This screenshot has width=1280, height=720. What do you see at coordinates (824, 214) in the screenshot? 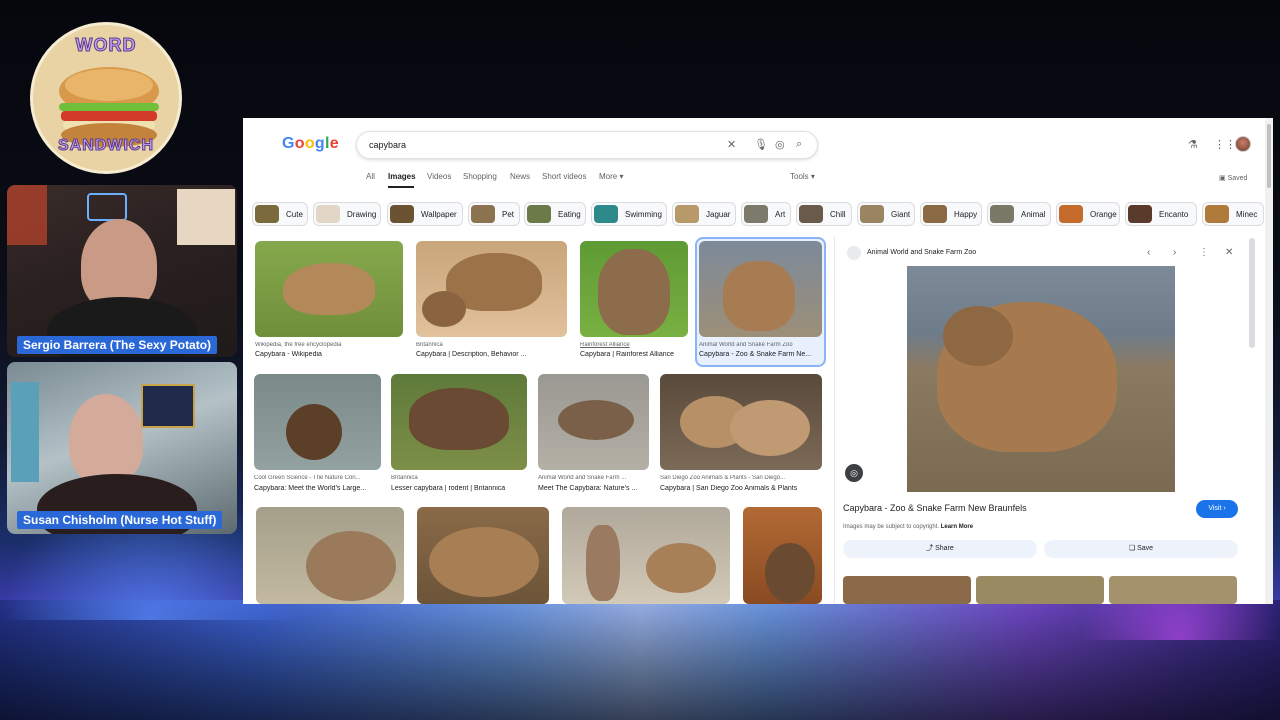
I see `chip-chill: Chill` at bounding box center [824, 214].